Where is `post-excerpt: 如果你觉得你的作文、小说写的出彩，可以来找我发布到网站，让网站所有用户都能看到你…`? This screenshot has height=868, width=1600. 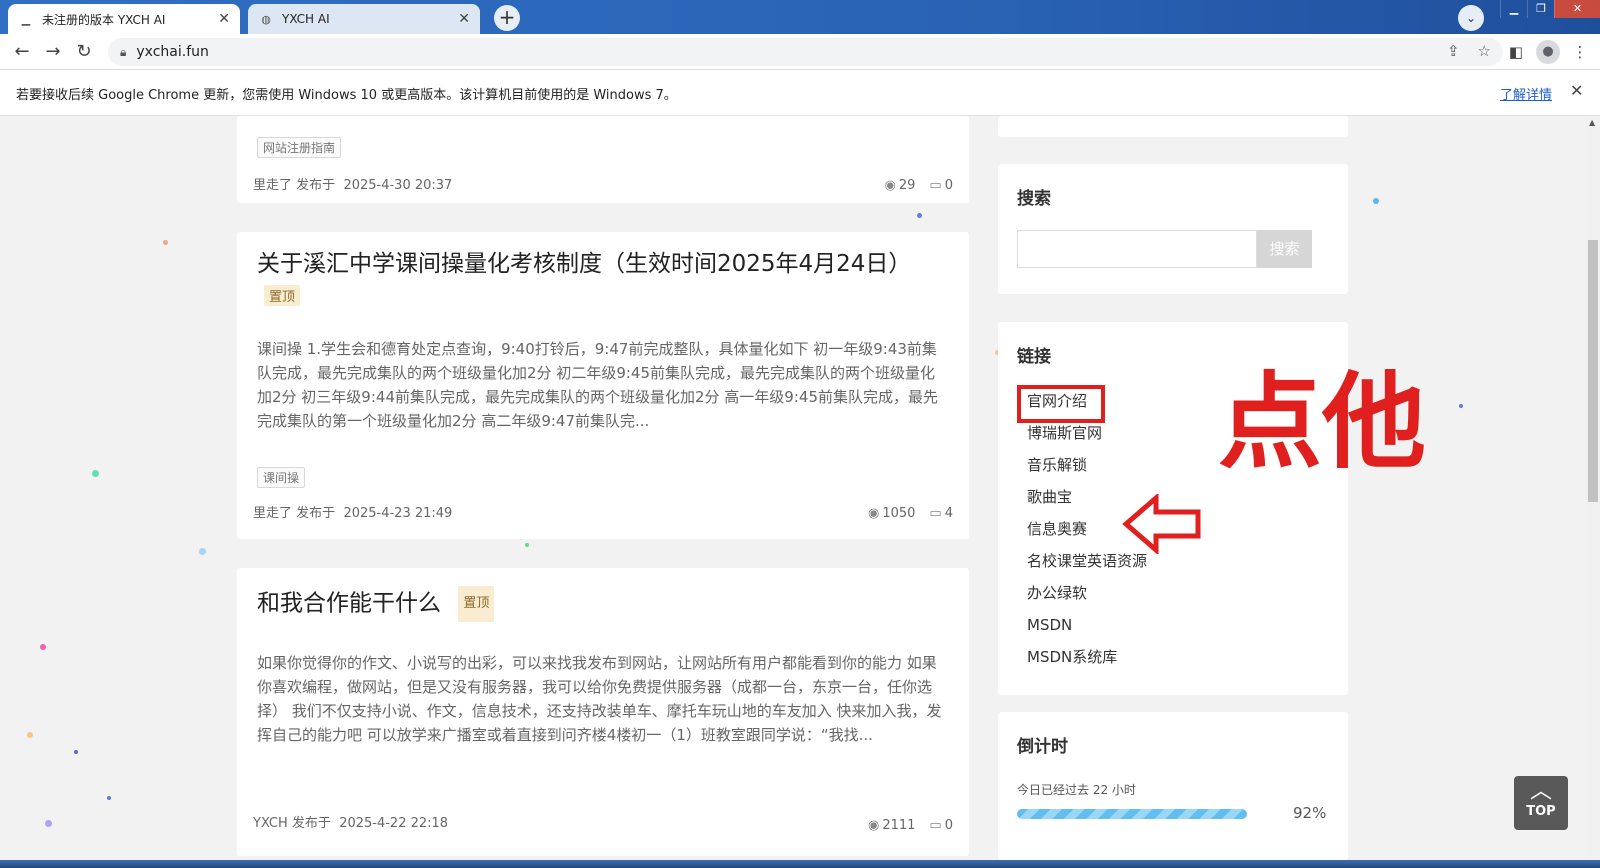
post-excerpt: 如果你觉得你的作文、小说写的出彩，可以来找我发布到网站，让网站所有用户都能看到你… is located at coordinates (599, 699).